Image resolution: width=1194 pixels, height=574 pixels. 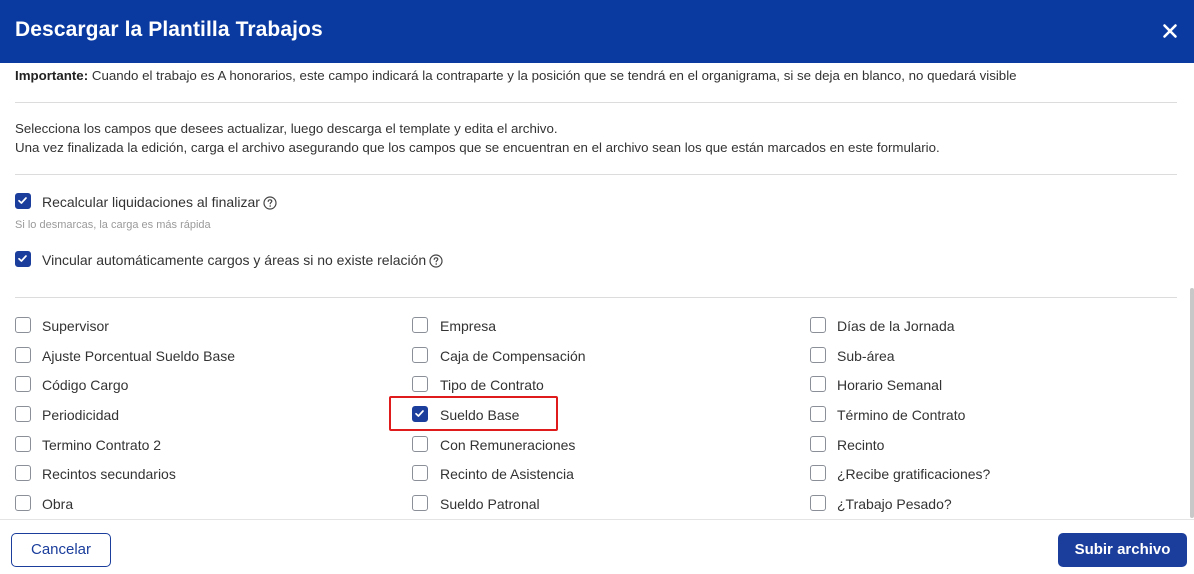 I want to click on field-checkbox-codigo-cargo, so click(x=23, y=384).